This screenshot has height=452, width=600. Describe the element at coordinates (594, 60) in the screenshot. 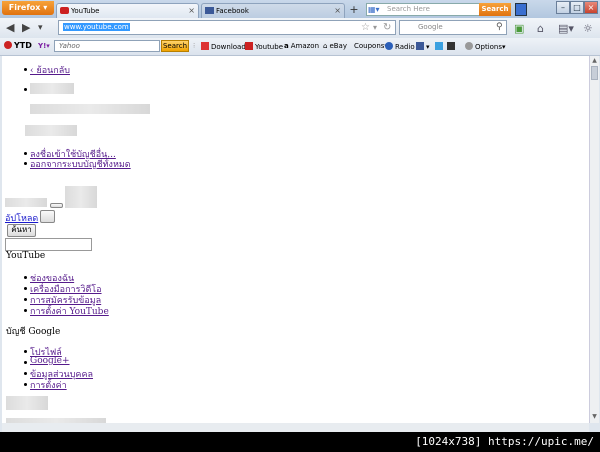

I see `scroll-up-icon: ▲` at that location.